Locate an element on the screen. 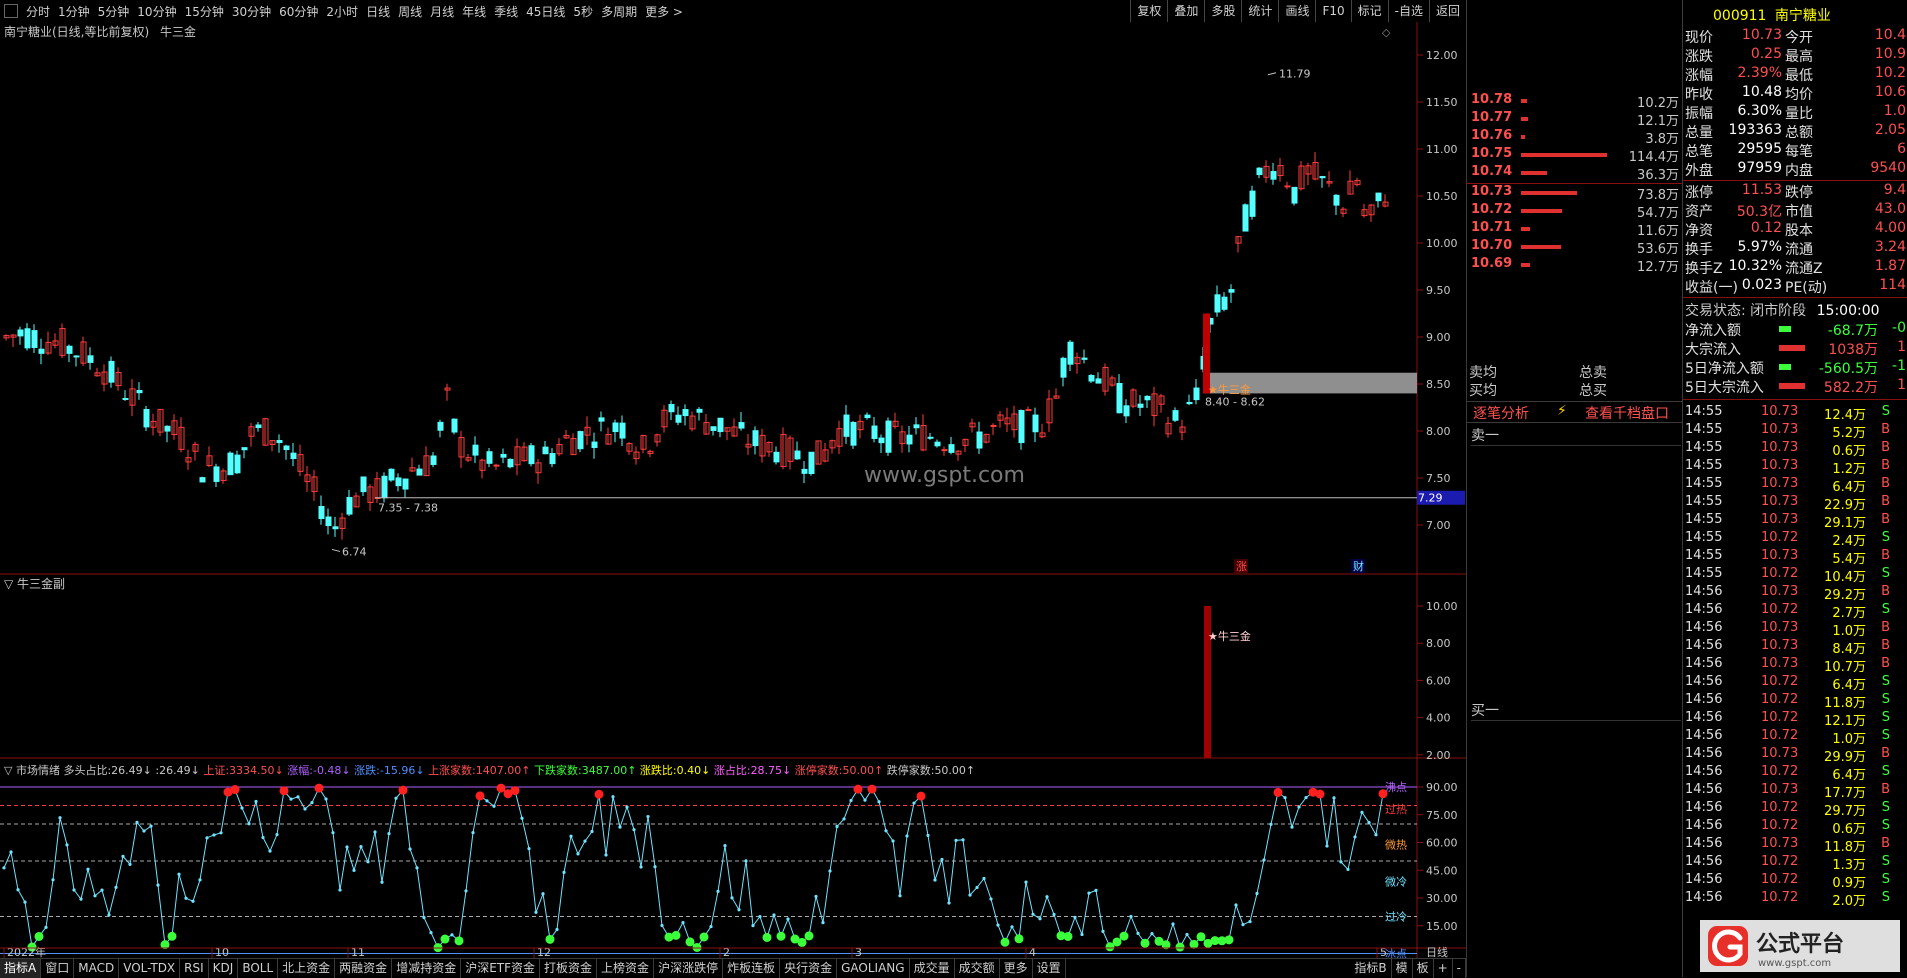 Image resolution: width=1907 pixels, height=978 pixels. bid-row: 10.70 53.6万 is located at coordinates (1575, 247).